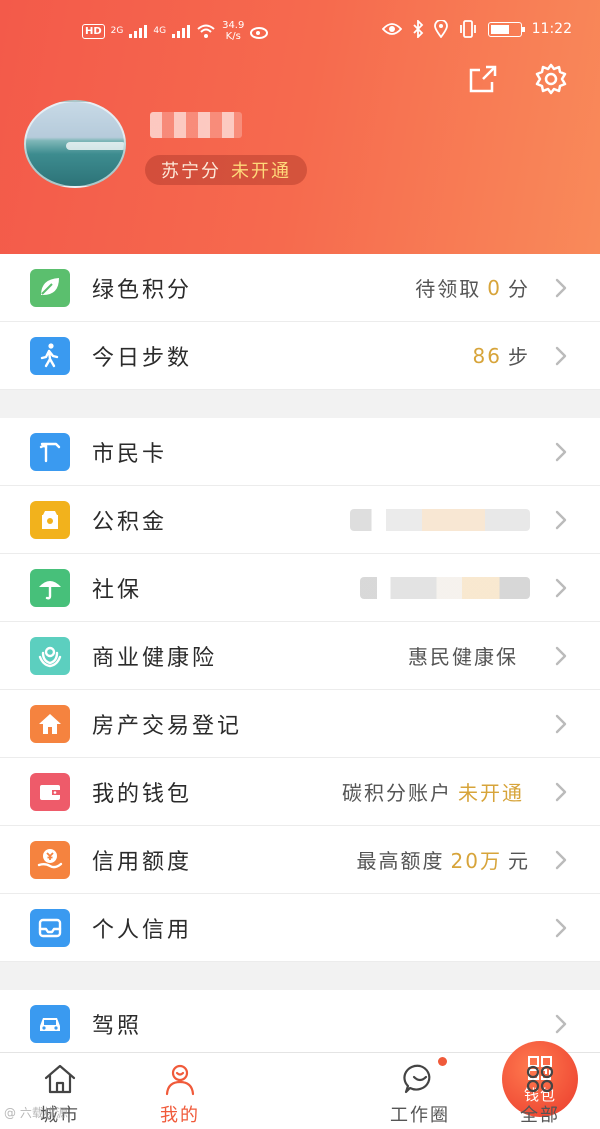 The image size is (600, 1129). Describe the element at coordinates (160, 31) in the screenshot. I see `net-2-label: 4G` at that location.